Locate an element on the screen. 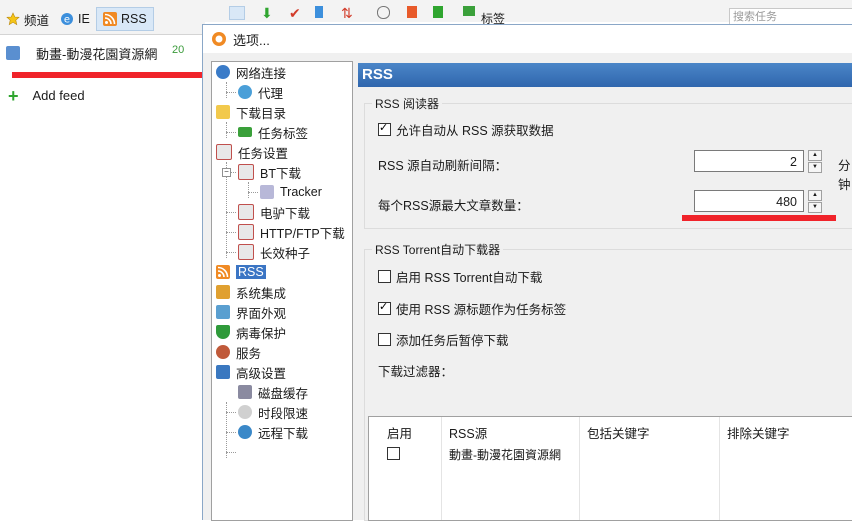  tree-item-antivirus: 病毒保护 is located at coordinates (251, 332).